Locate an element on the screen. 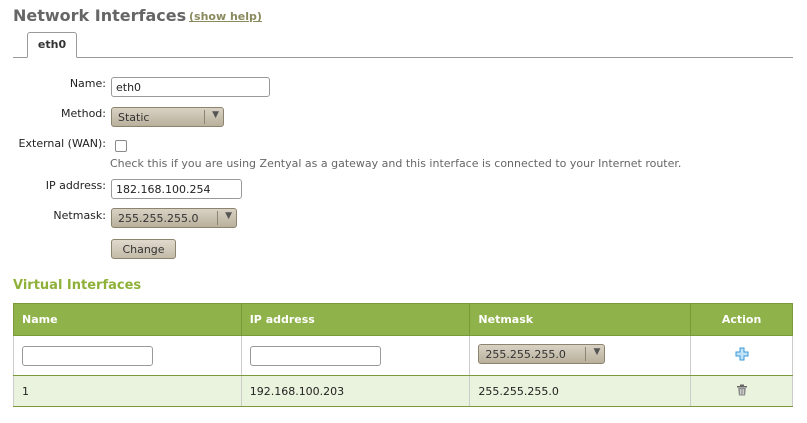  new-netmask-select: 255.255.255.0 ▼ is located at coordinates (542, 354).